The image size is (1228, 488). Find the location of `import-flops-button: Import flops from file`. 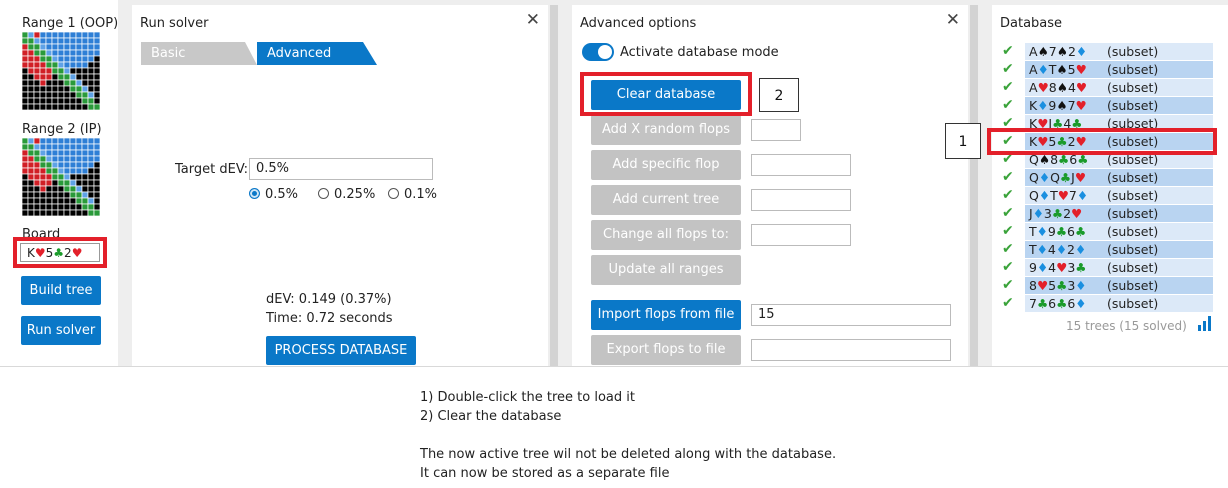

import-flops-button: Import flops from file is located at coordinates (666, 315).